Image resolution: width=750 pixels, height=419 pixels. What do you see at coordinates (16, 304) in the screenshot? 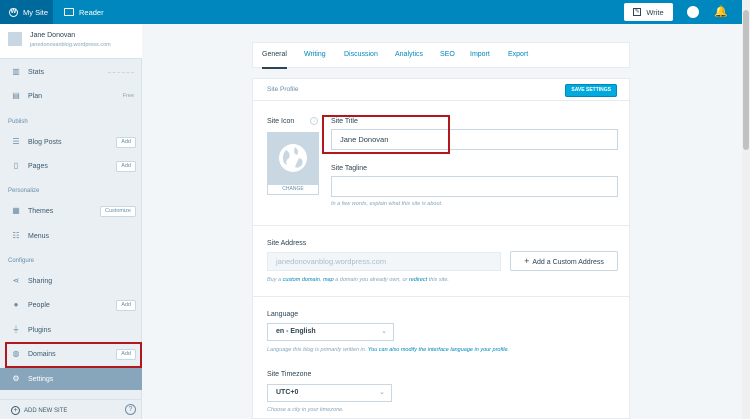
I see `people-icon: ●` at bounding box center [16, 304].